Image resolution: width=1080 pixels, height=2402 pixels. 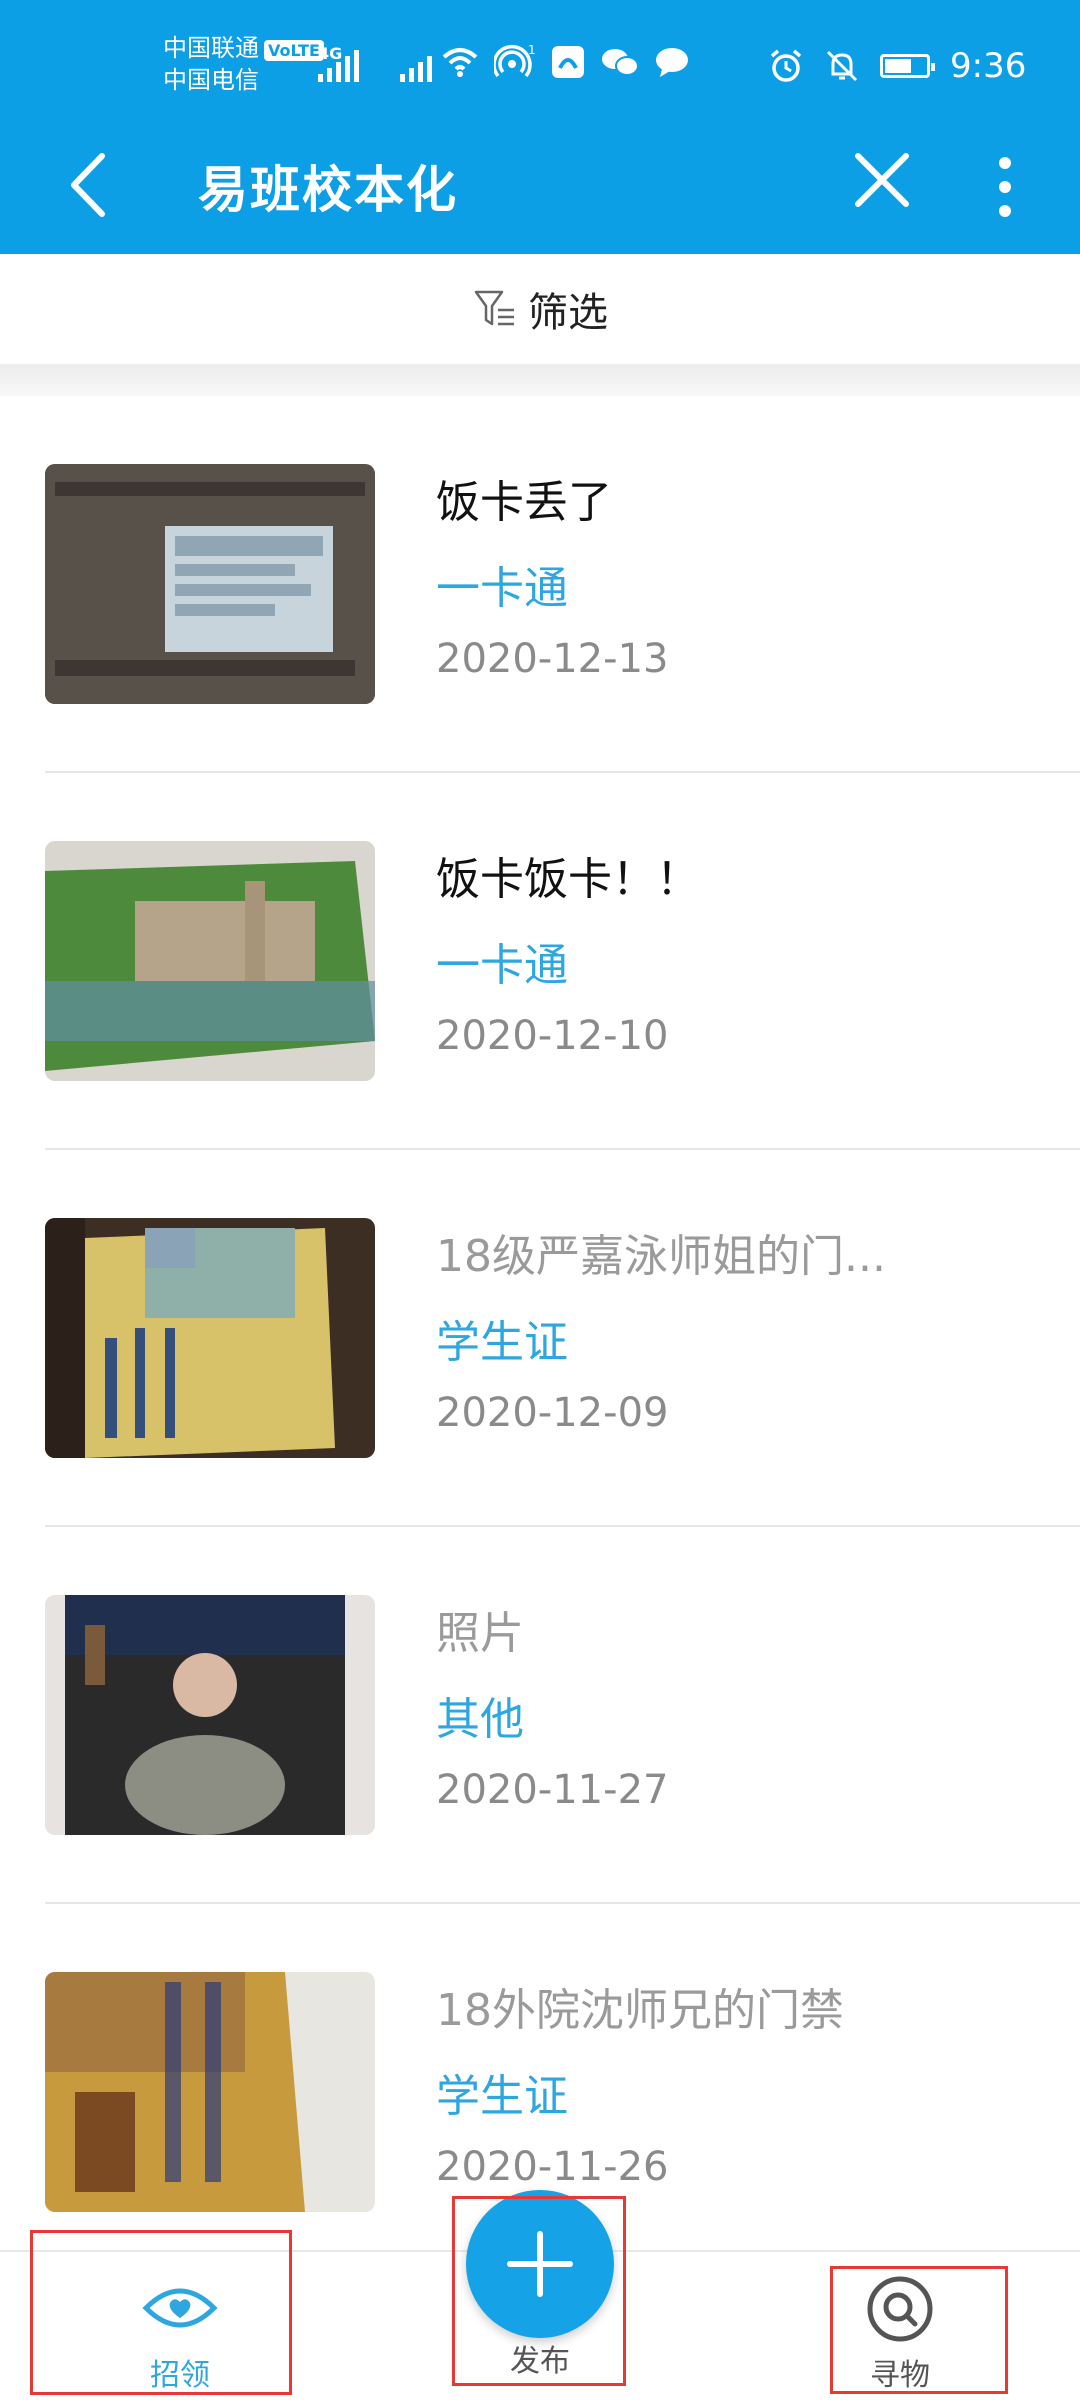 I want to click on filter-label: 筛选, so click(x=568, y=313).